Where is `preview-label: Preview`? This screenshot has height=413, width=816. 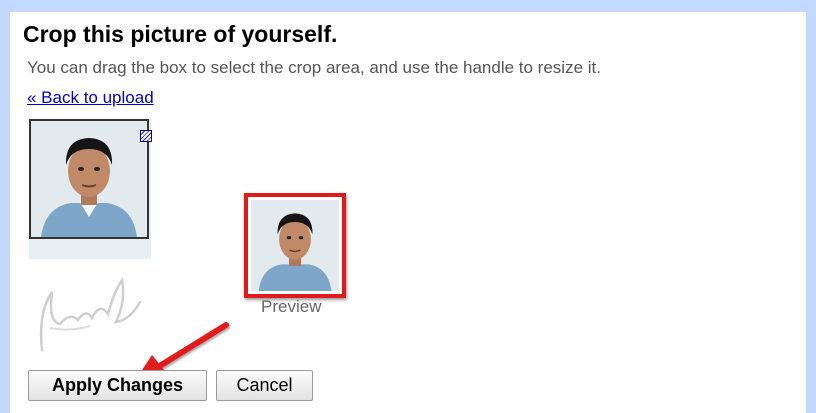
preview-label: Preview is located at coordinates (291, 306).